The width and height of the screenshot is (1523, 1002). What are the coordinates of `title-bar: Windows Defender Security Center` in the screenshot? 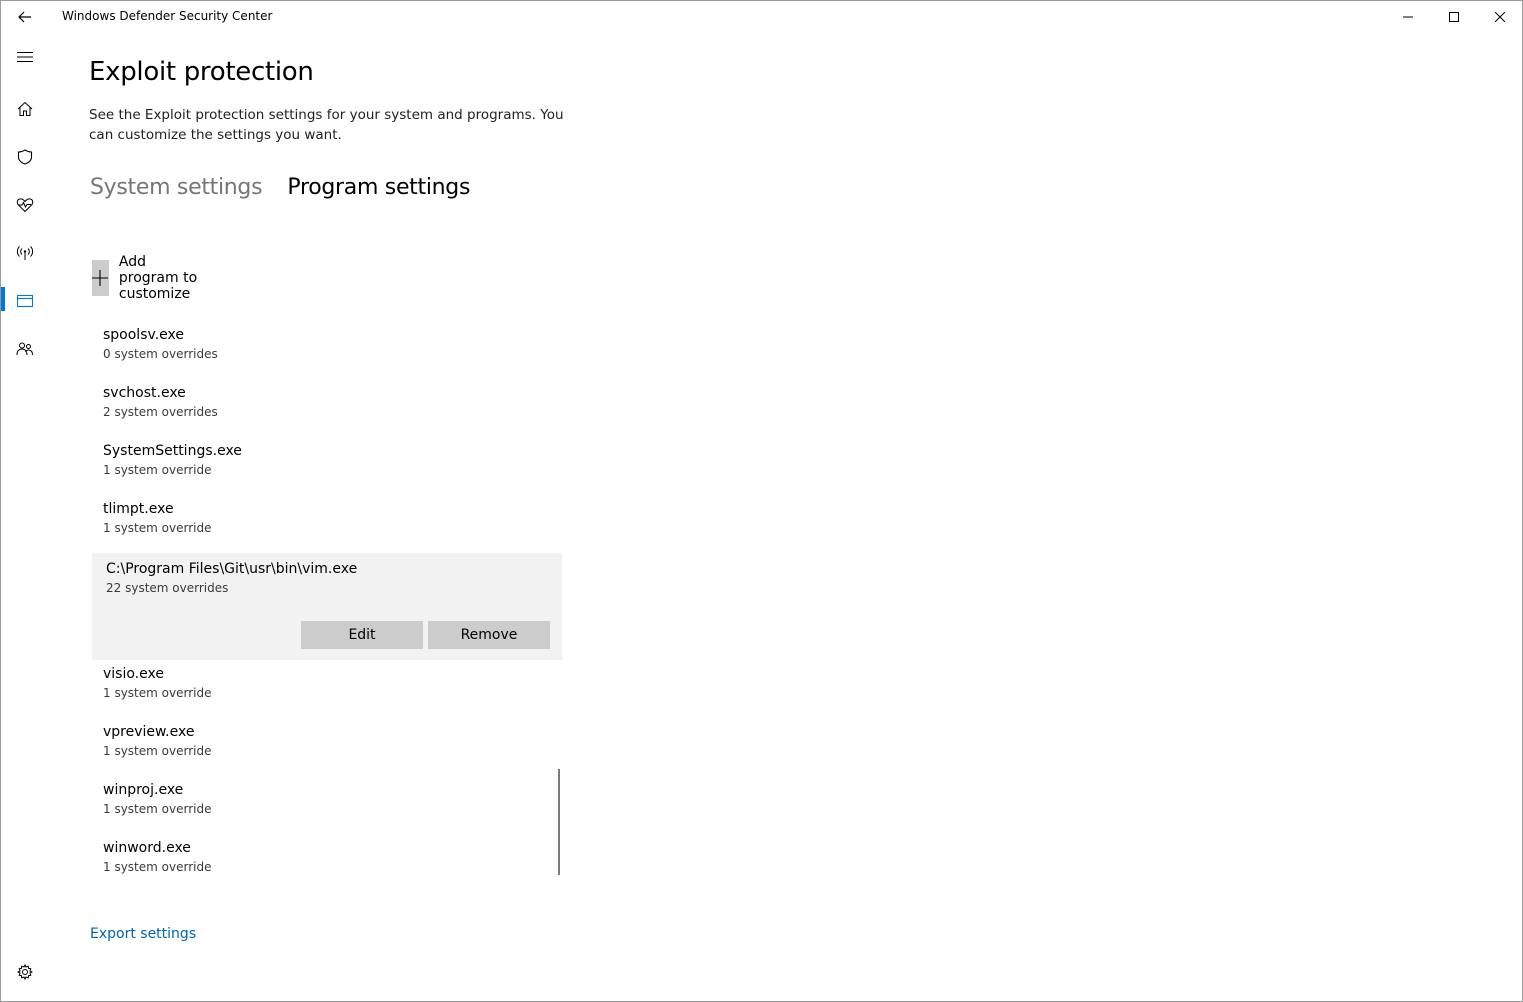 It's located at (761, 17).